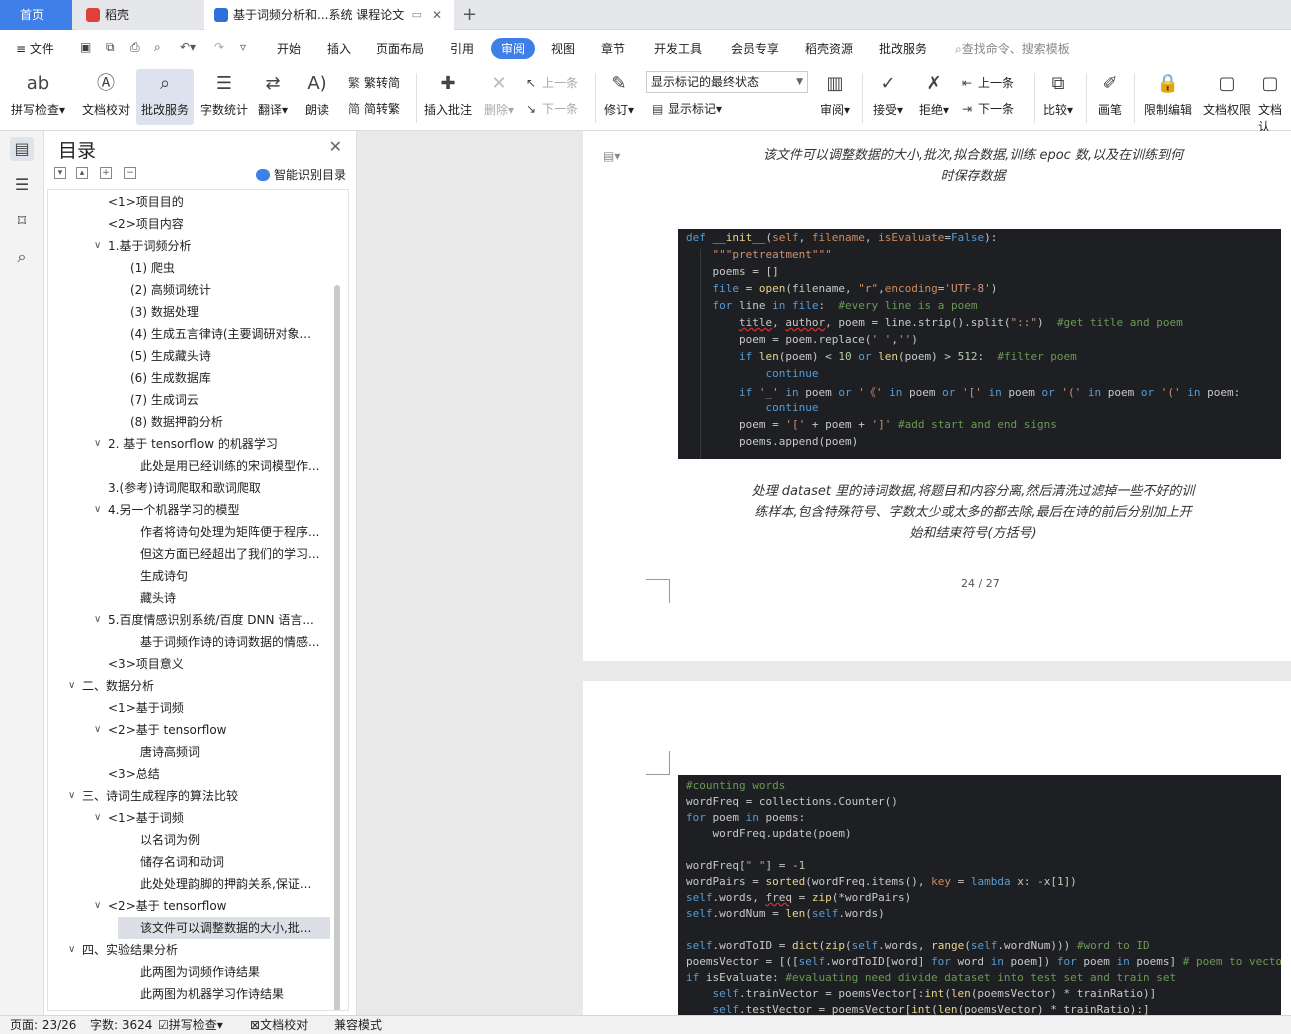 The height and width of the screenshot is (1034, 1291). Describe the element at coordinates (243, 47) in the screenshot. I see `more-icon: ▿` at that location.